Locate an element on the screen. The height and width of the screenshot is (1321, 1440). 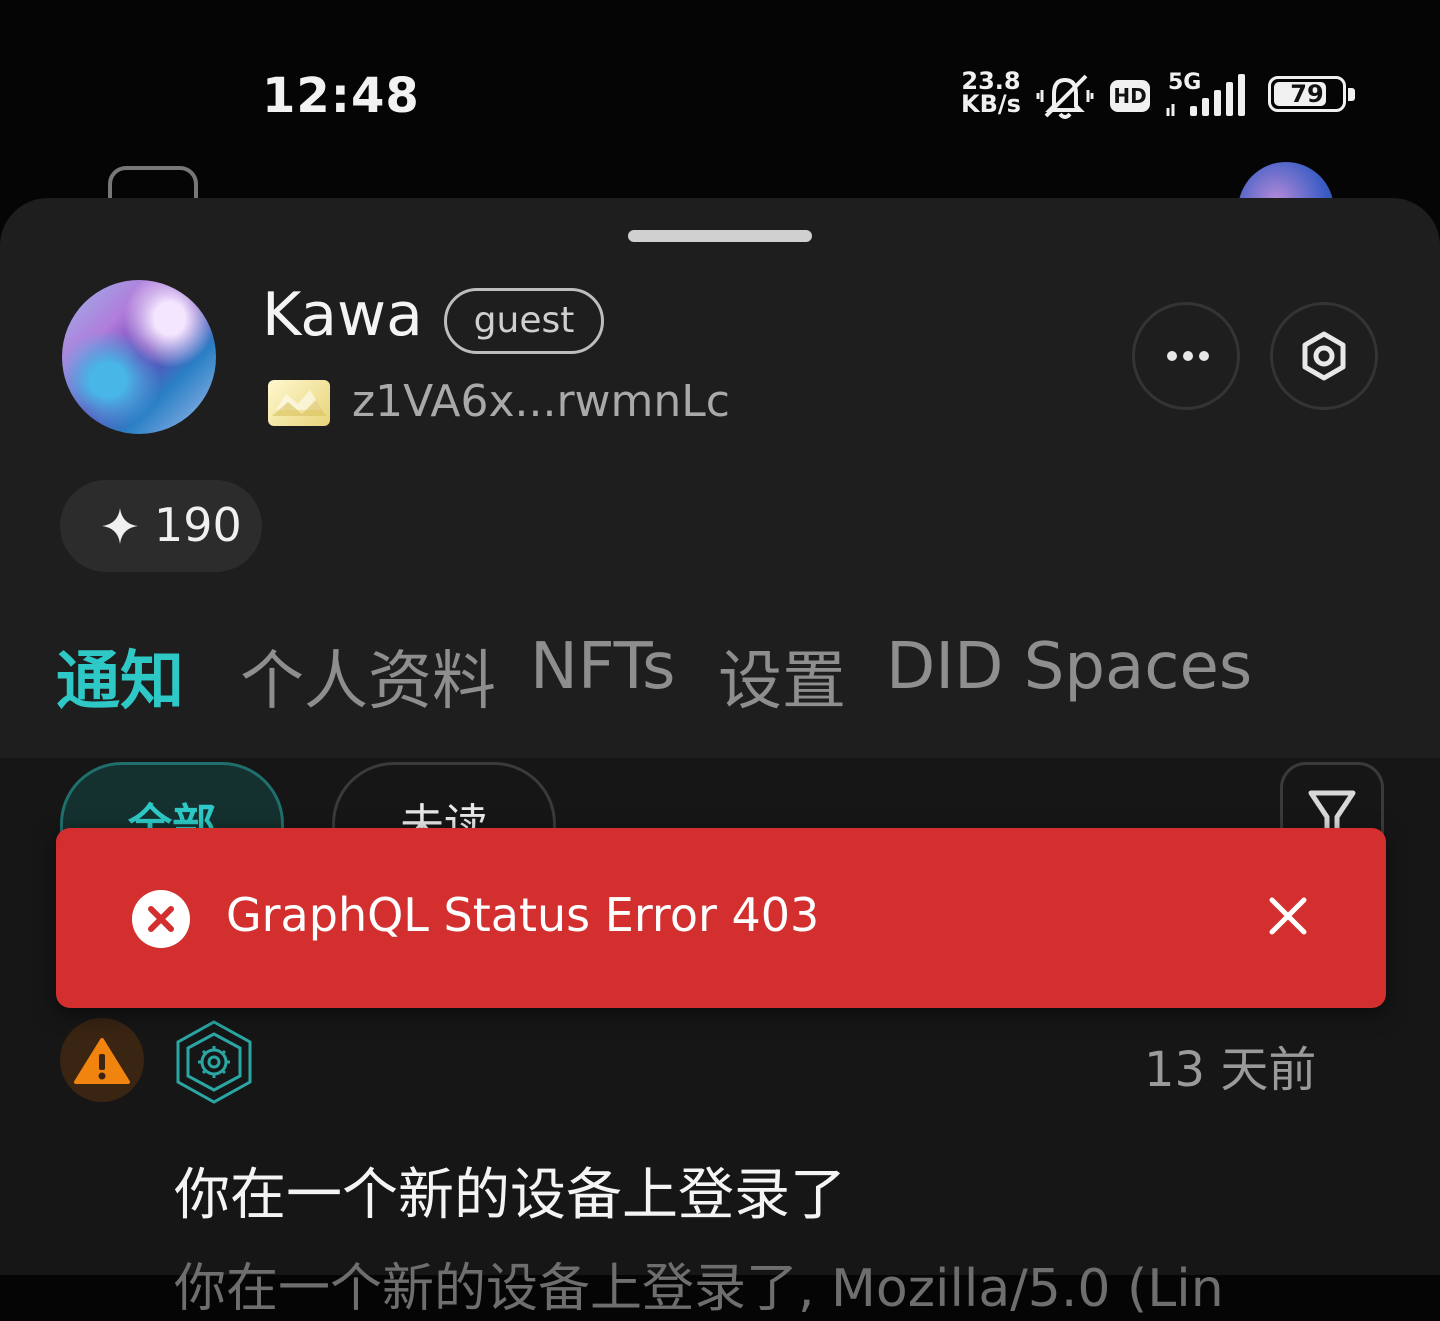
settings-button is located at coordinates (1324, 356).